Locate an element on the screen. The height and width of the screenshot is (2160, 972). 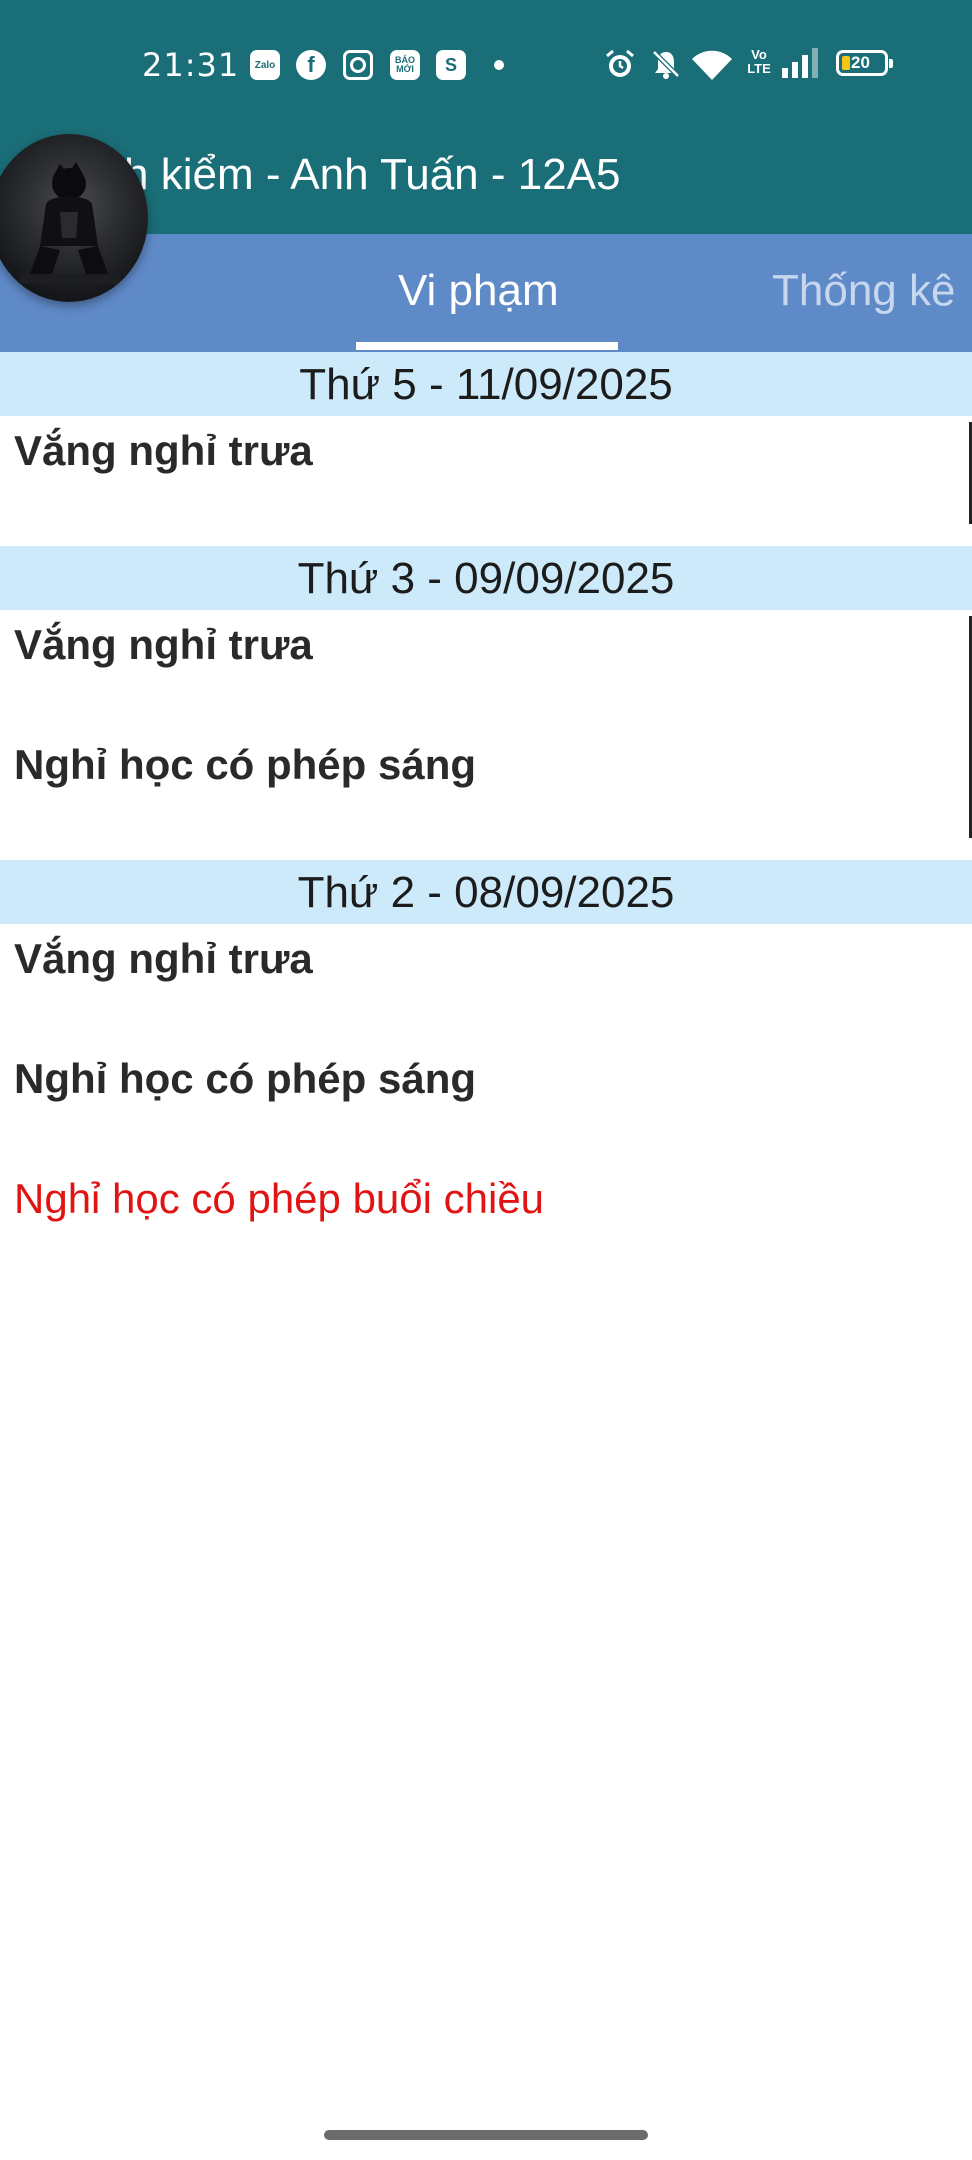
date-header: Thứ 2 - 08/09/2025 is located at coordinates (486, 892).